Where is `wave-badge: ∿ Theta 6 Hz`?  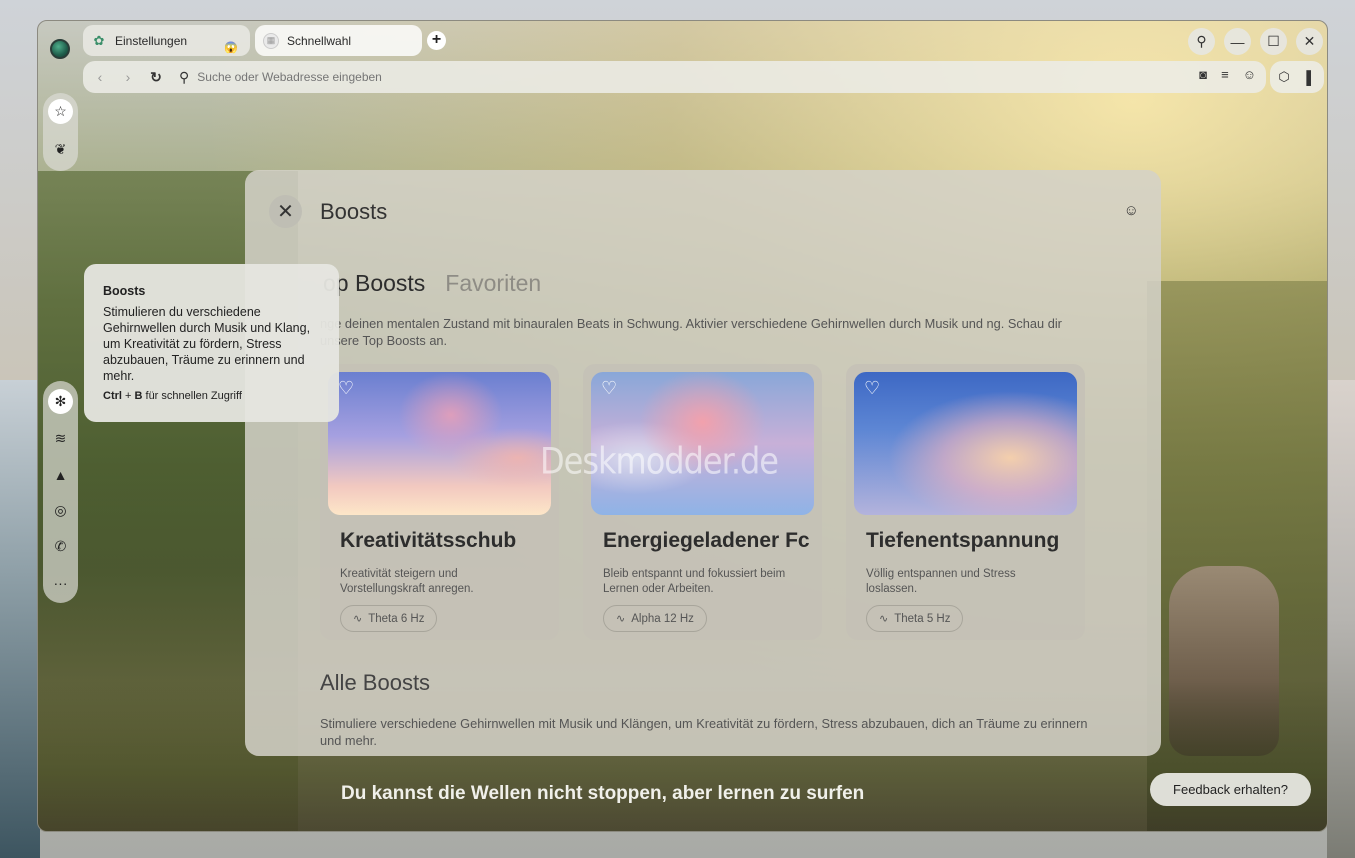
wave-badge: ∿ Theta 6 Hz is located at coordinates (389, 618).